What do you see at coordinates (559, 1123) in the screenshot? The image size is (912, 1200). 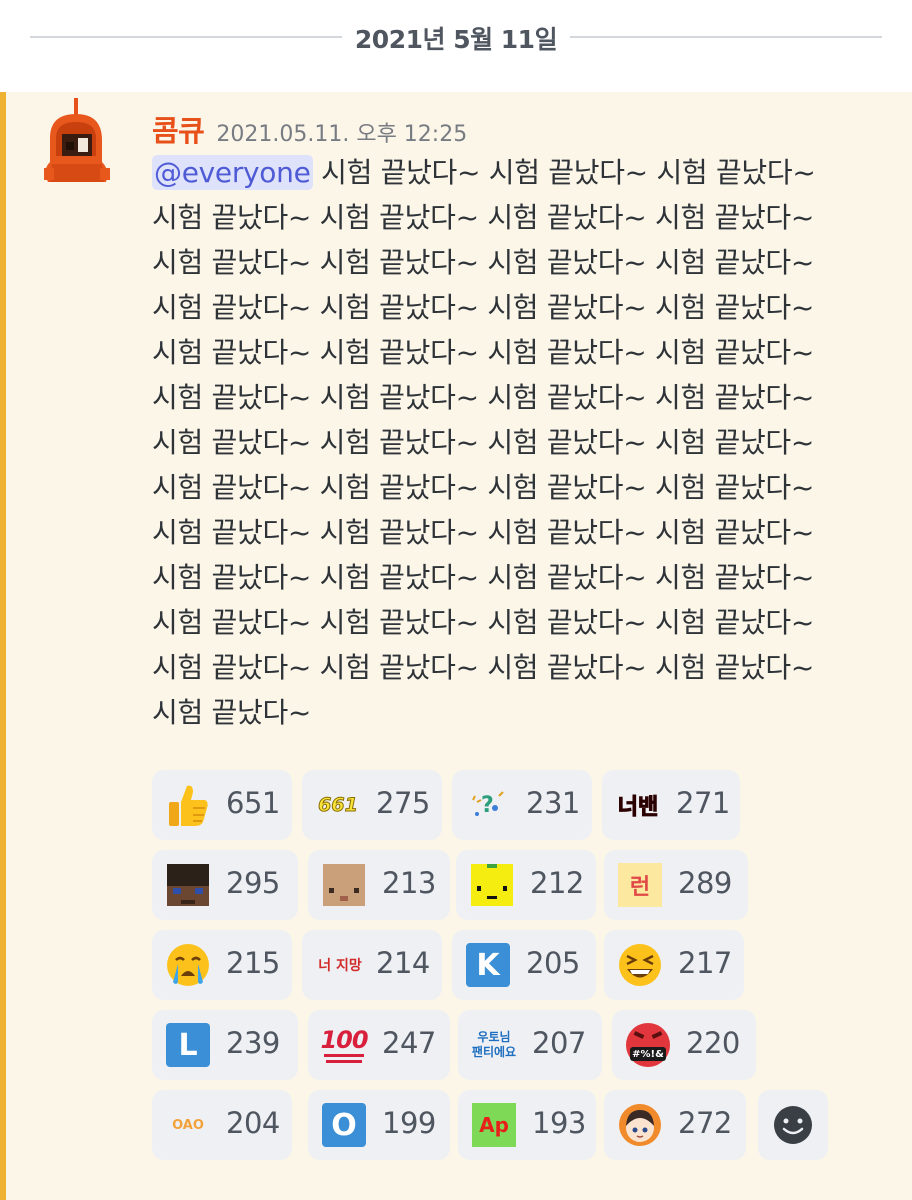 I see `reaction-count: 193` at bounding box center [559, 1123].